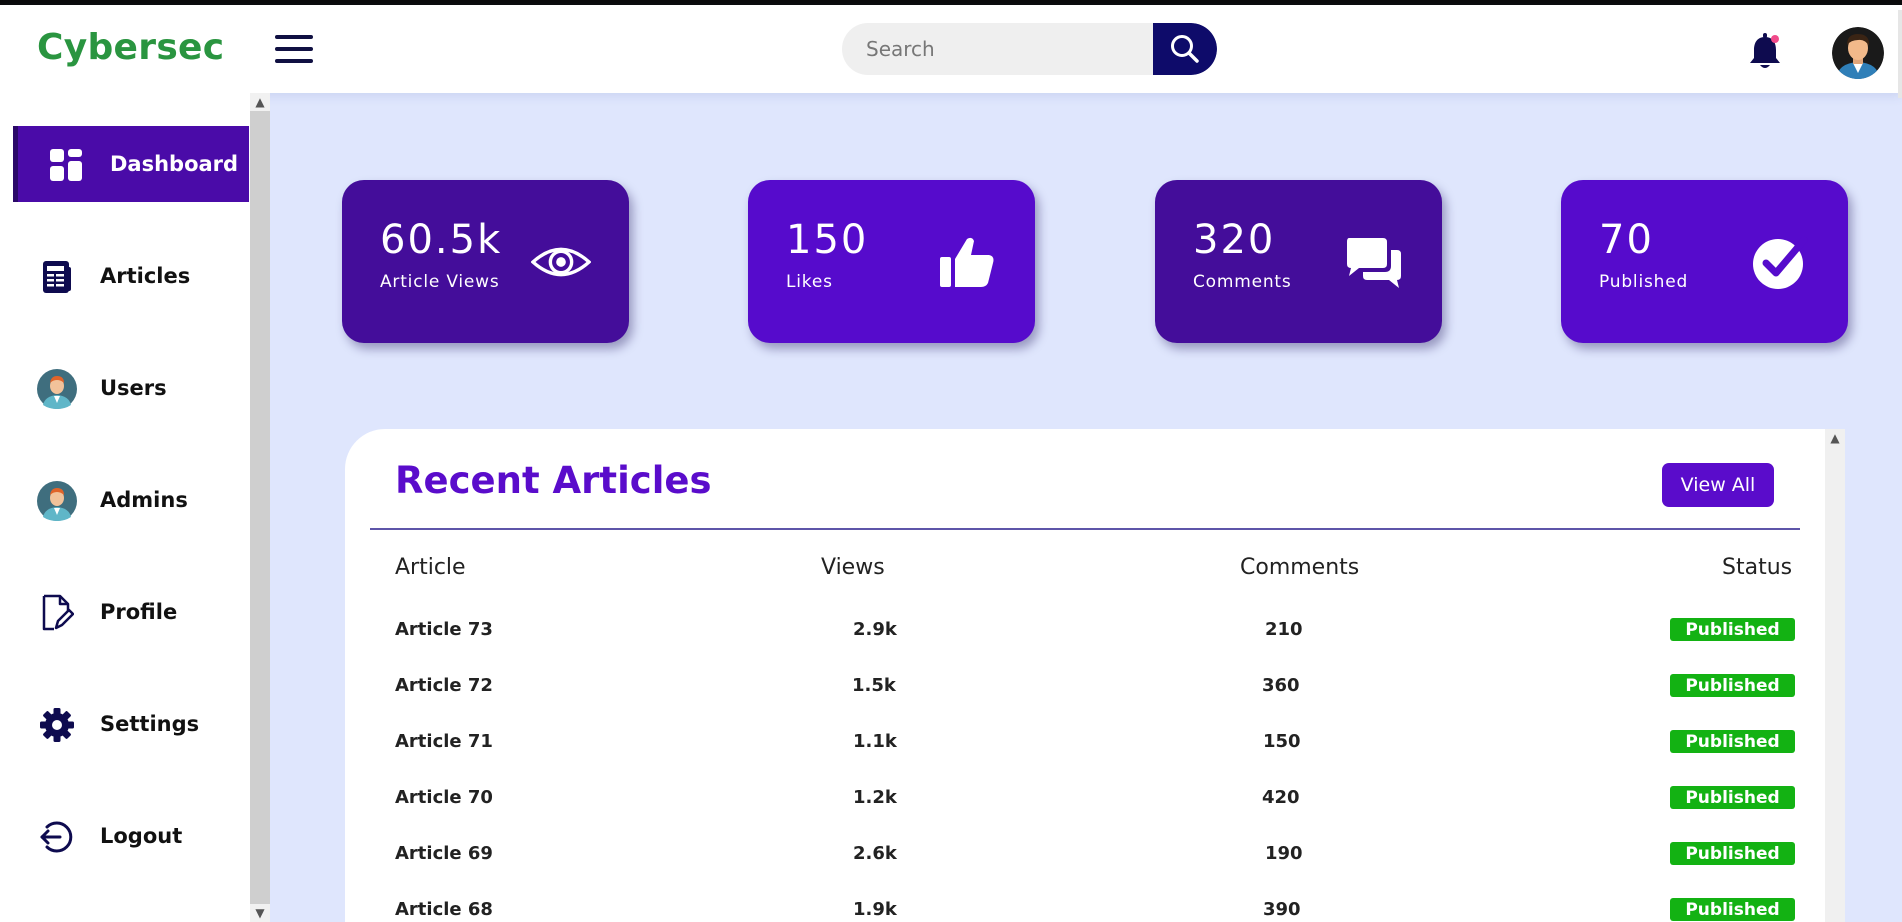 The width and height of the screenshot is (1902, 922). I want to click on sidebar-item-articles: Articles, so click(131, 276).